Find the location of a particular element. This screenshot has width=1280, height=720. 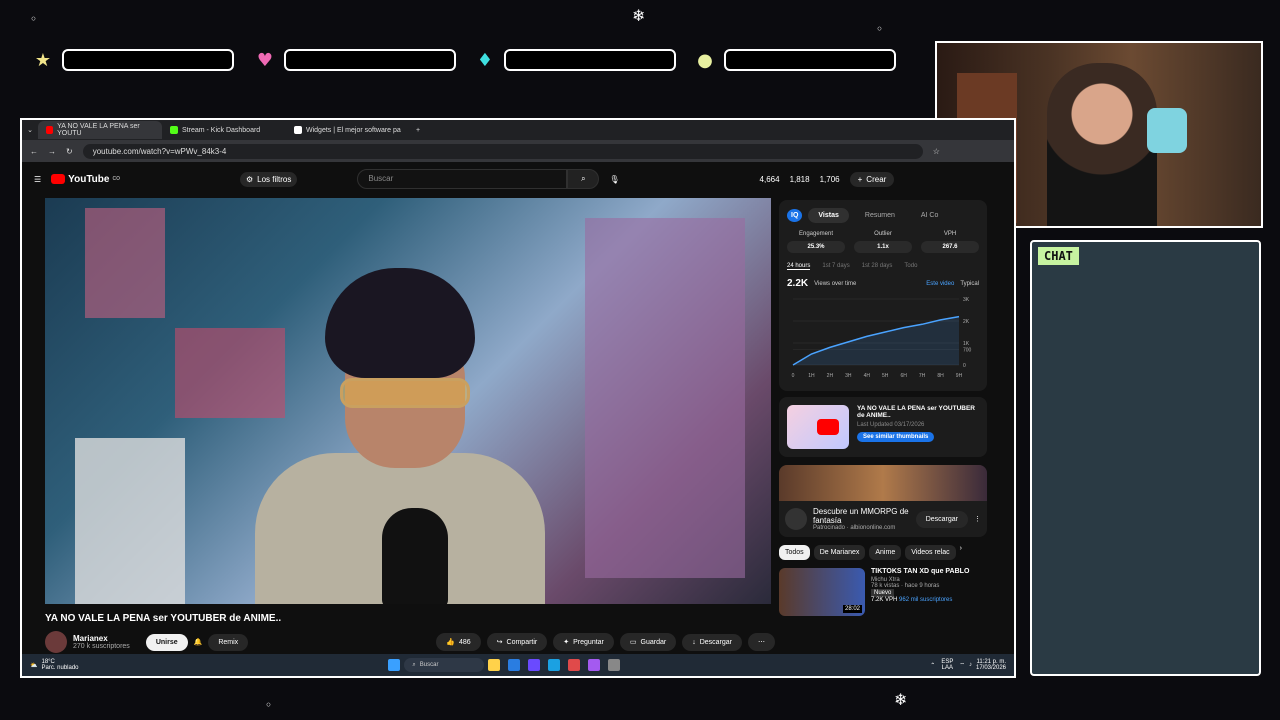

more-icon: ⋮ is located at coordinates (977, 519).